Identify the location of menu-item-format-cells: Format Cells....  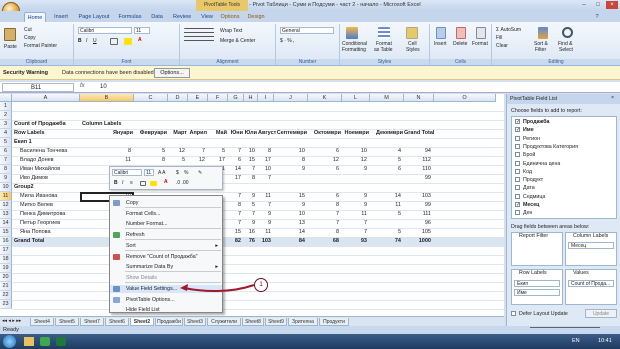
(166, 214).